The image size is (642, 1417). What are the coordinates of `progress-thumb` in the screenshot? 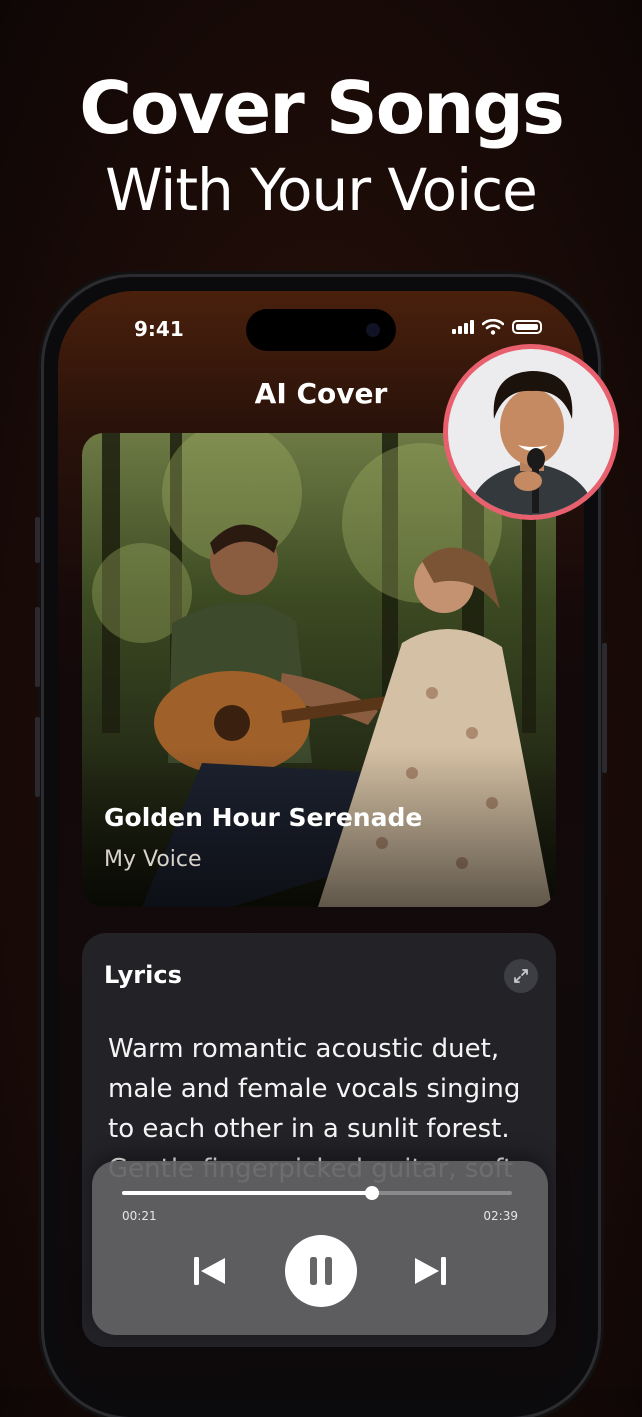 It's located at (371, 1193).